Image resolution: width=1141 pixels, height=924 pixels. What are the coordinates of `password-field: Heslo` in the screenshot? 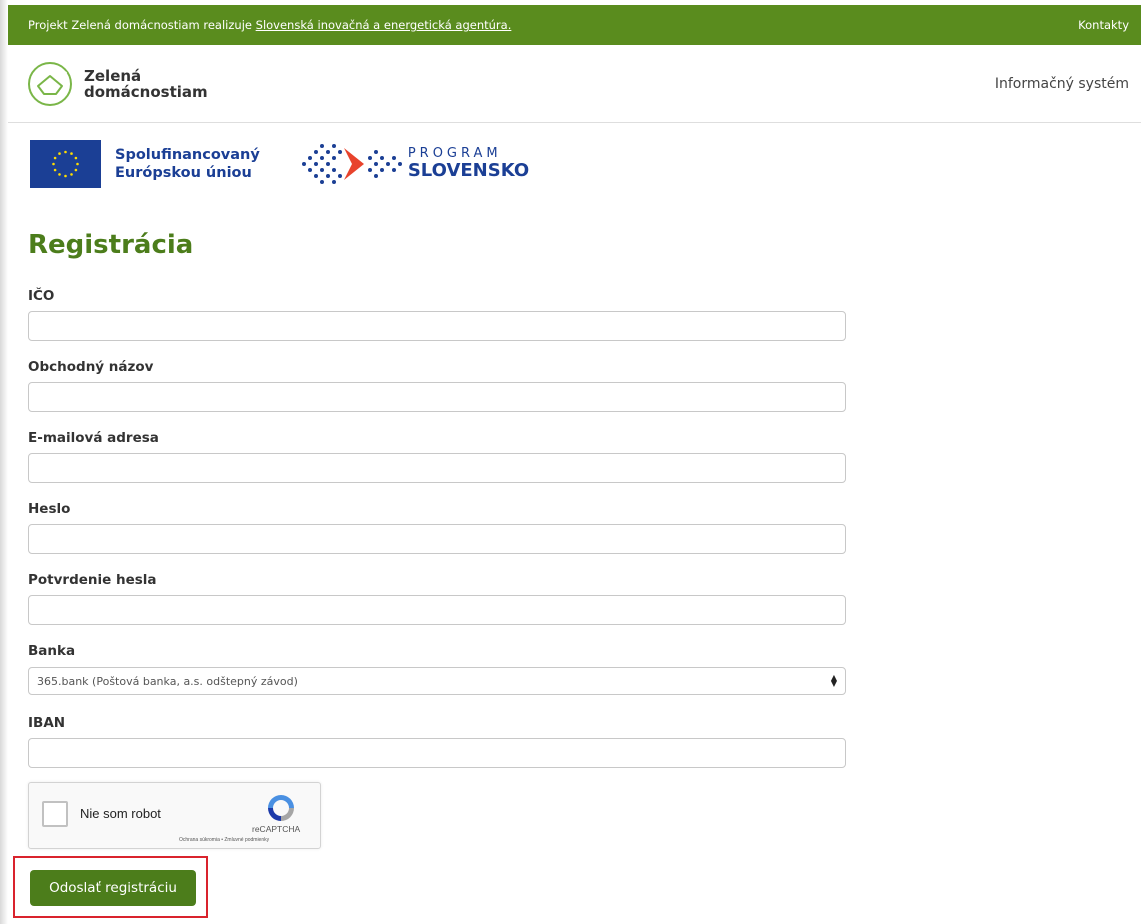 It's located at (437, 527).